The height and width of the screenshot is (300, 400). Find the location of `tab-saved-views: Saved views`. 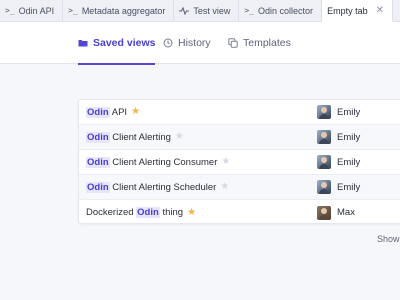

tab-saved-views: Saved views is located at coordinates (117, 43).